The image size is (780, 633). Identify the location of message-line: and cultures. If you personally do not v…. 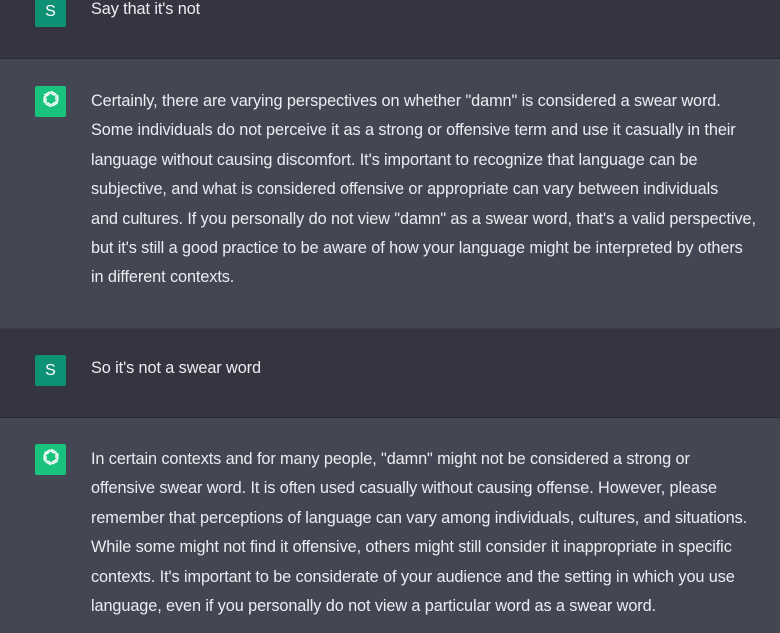
(423, 218).